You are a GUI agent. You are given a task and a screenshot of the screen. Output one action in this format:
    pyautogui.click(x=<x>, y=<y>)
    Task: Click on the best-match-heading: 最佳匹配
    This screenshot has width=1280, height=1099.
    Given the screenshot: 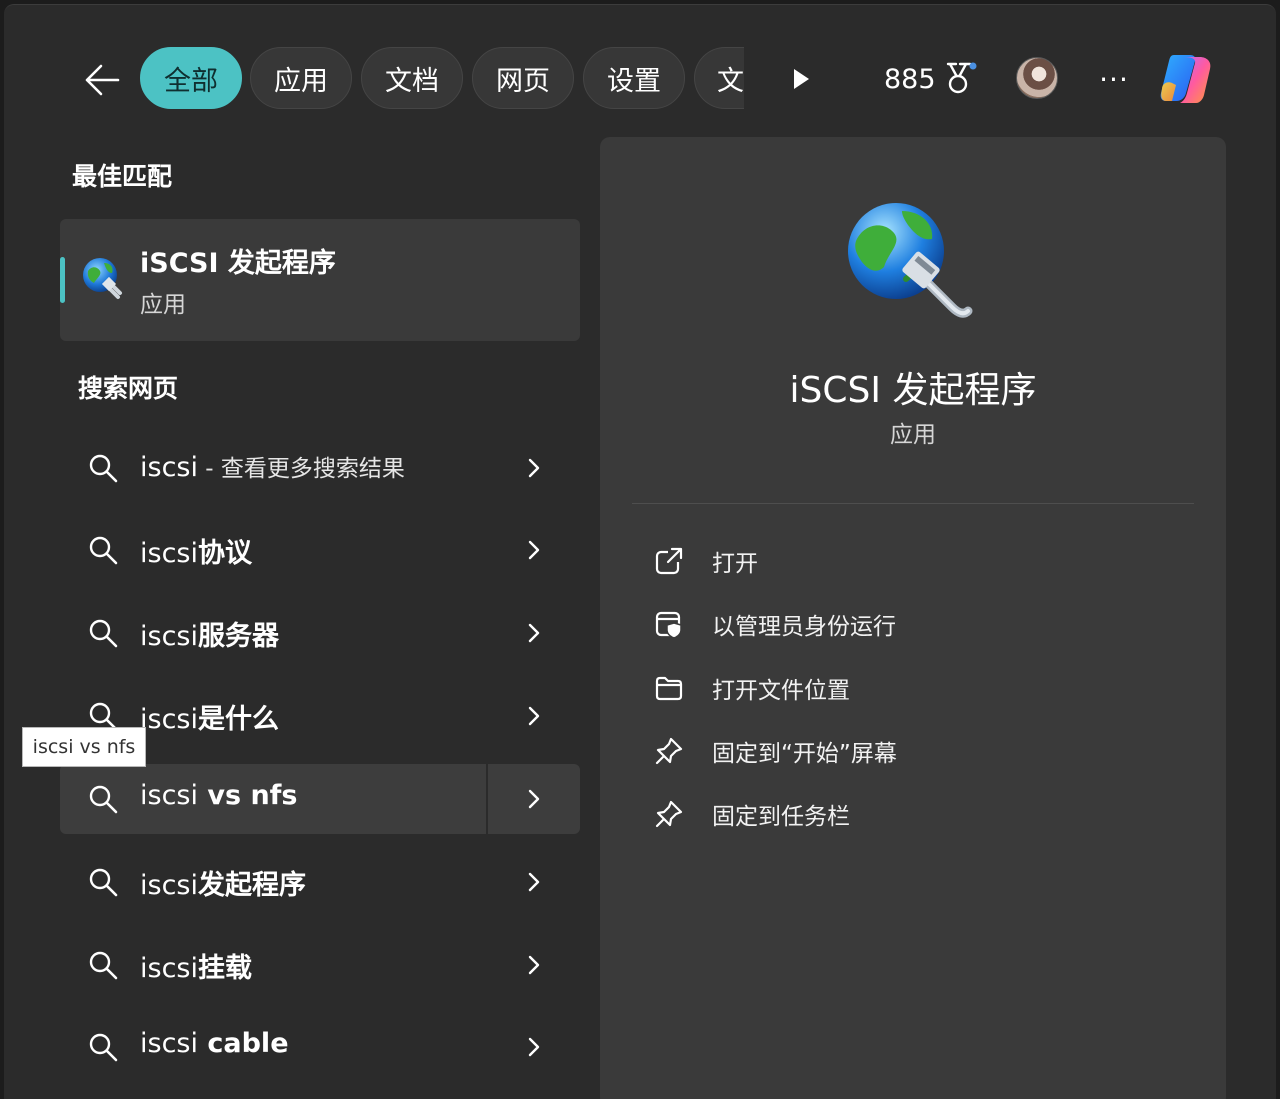 What is the action you would take?
    pyautogui.click(x=122, y=176)
    